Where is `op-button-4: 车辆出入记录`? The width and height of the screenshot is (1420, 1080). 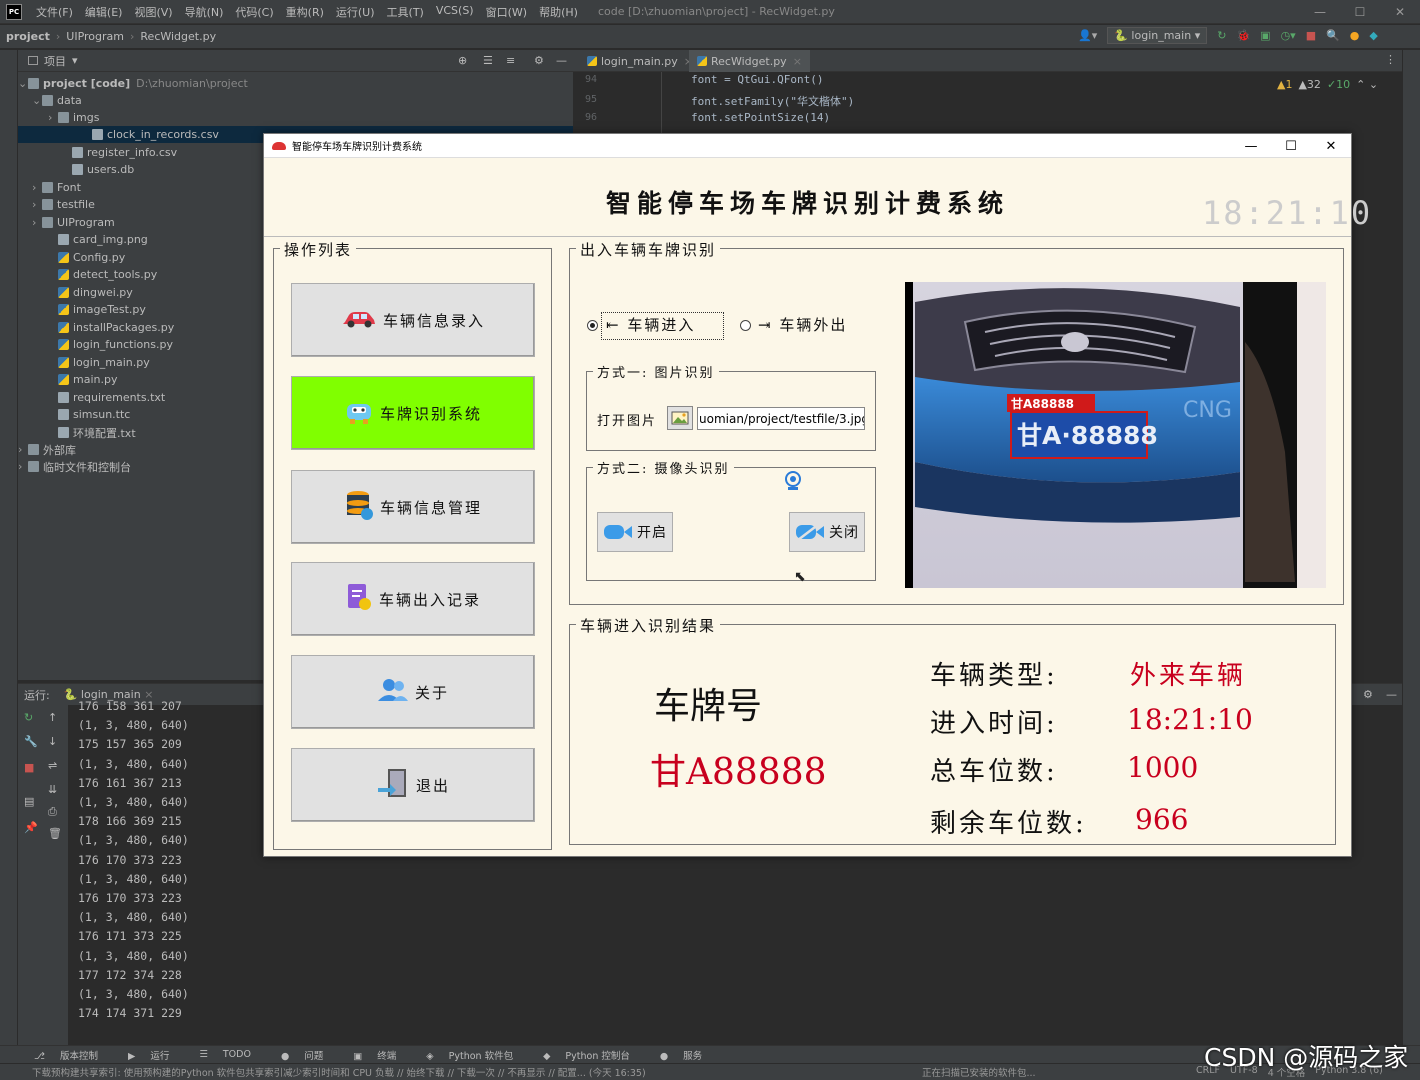 op-button-4: 车辆出入记录 is located at coordinates (413, 599).